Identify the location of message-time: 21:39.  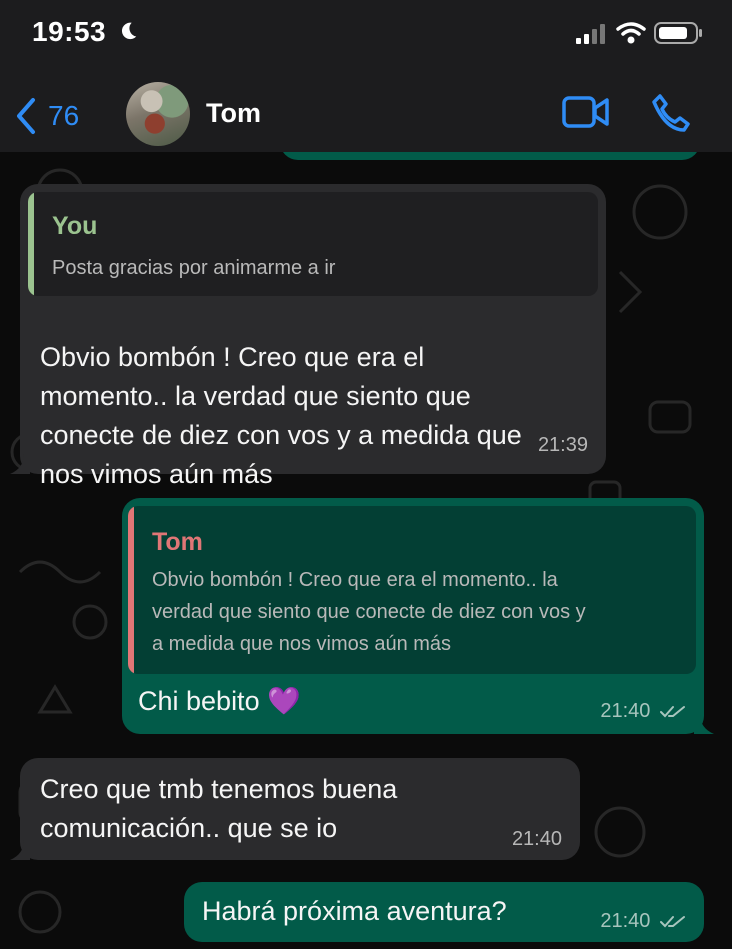
(562, 445).